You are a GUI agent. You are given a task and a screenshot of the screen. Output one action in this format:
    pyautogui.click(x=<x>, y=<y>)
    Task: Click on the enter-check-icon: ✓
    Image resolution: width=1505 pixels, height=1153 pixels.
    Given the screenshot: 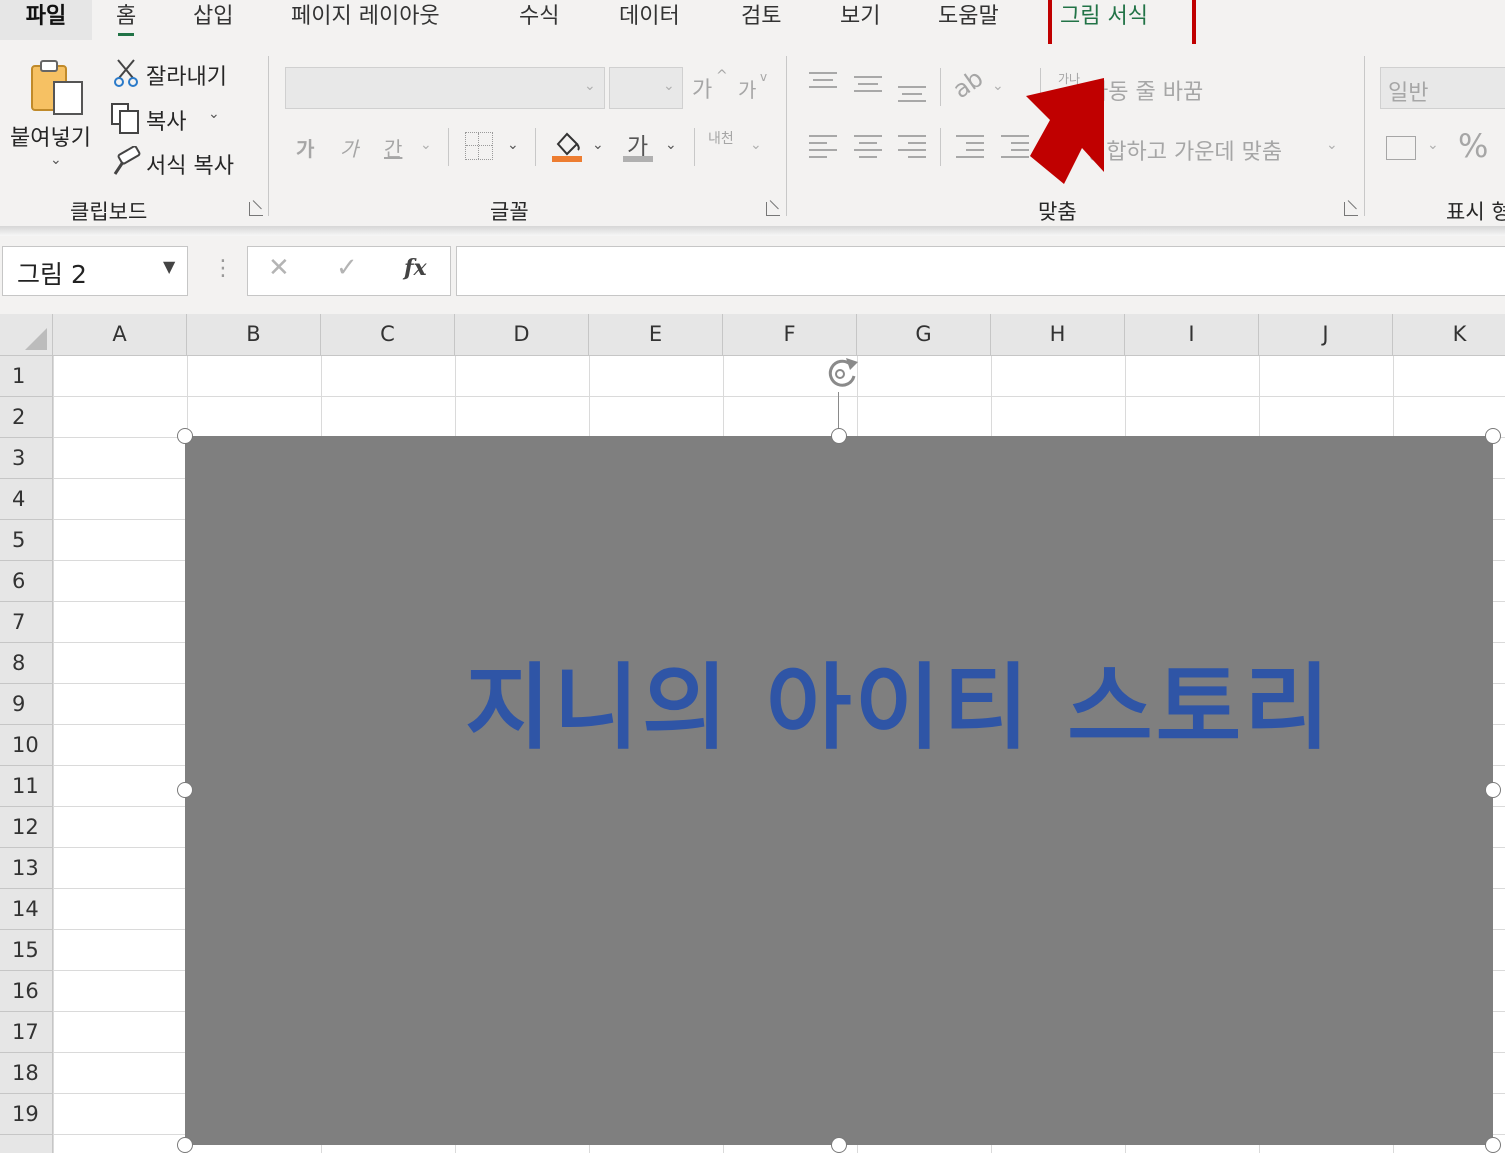 What is the action you would take?
    pyautogui.click(x=347, y=268)
    